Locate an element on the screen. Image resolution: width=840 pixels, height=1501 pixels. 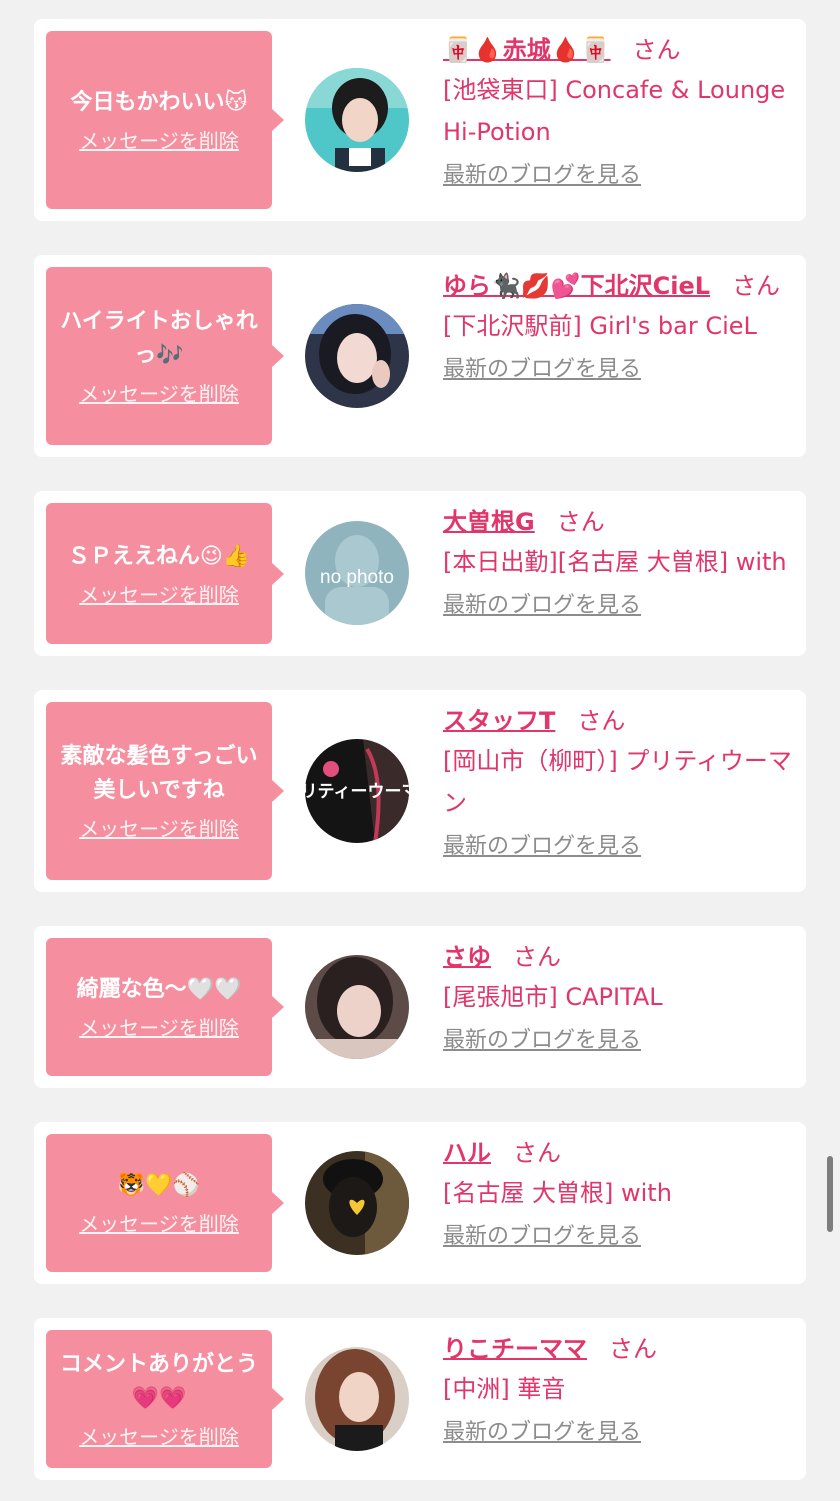
sender-info: 大曽根G さん [本日出勤][名古屋 大曽根] with 最新のブログを見る is located at coordinates (618, 562).